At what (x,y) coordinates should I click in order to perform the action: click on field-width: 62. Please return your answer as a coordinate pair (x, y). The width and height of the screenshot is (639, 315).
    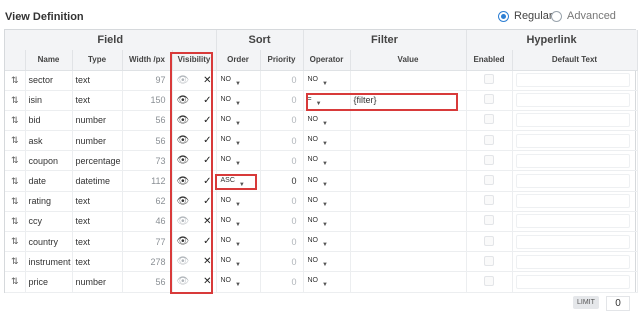
    Looking at the image, I should click on (147, 201).